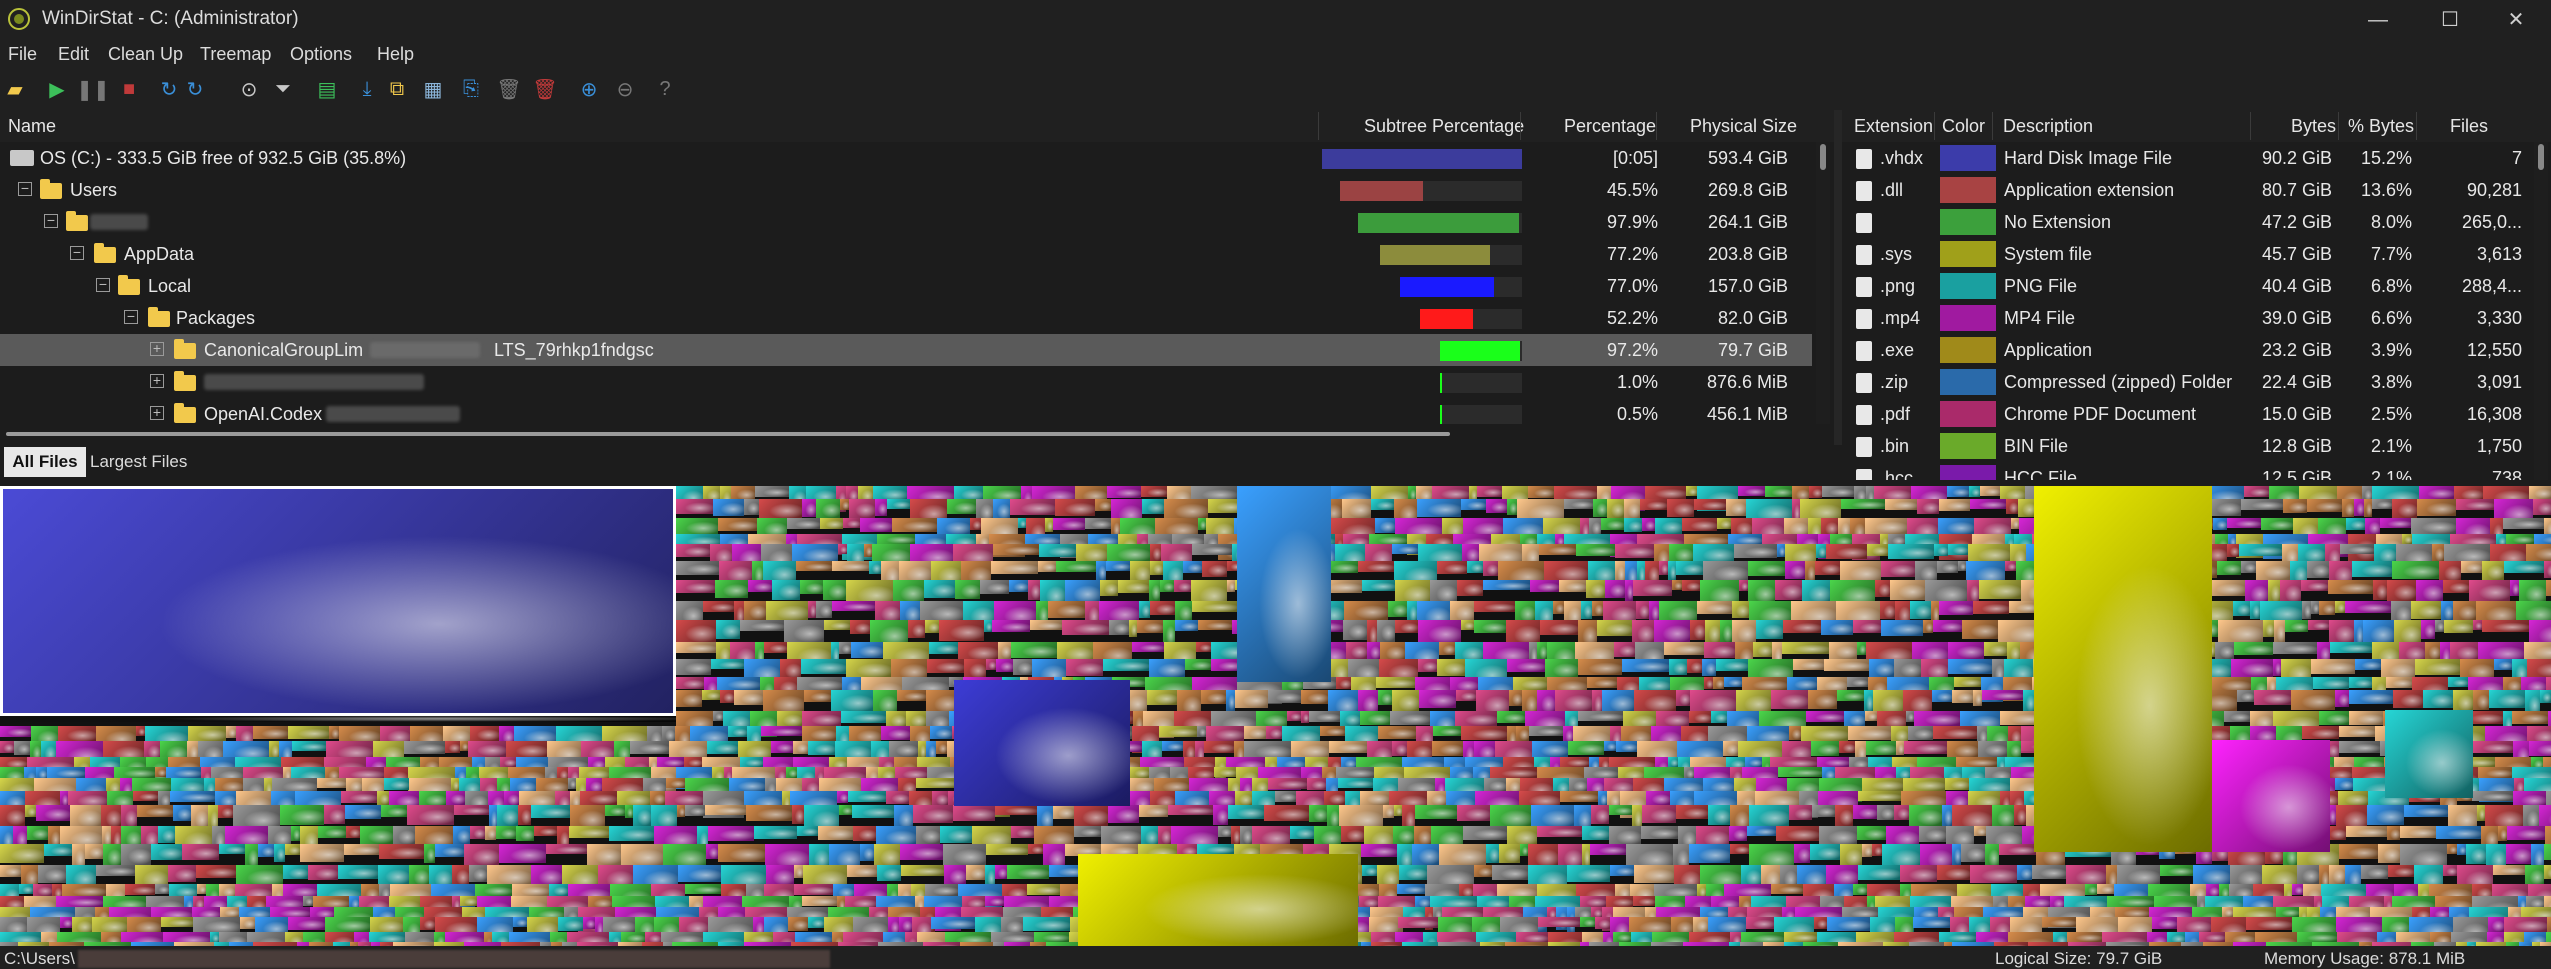  I want to click on help-icon: ?, so click(665, 89).